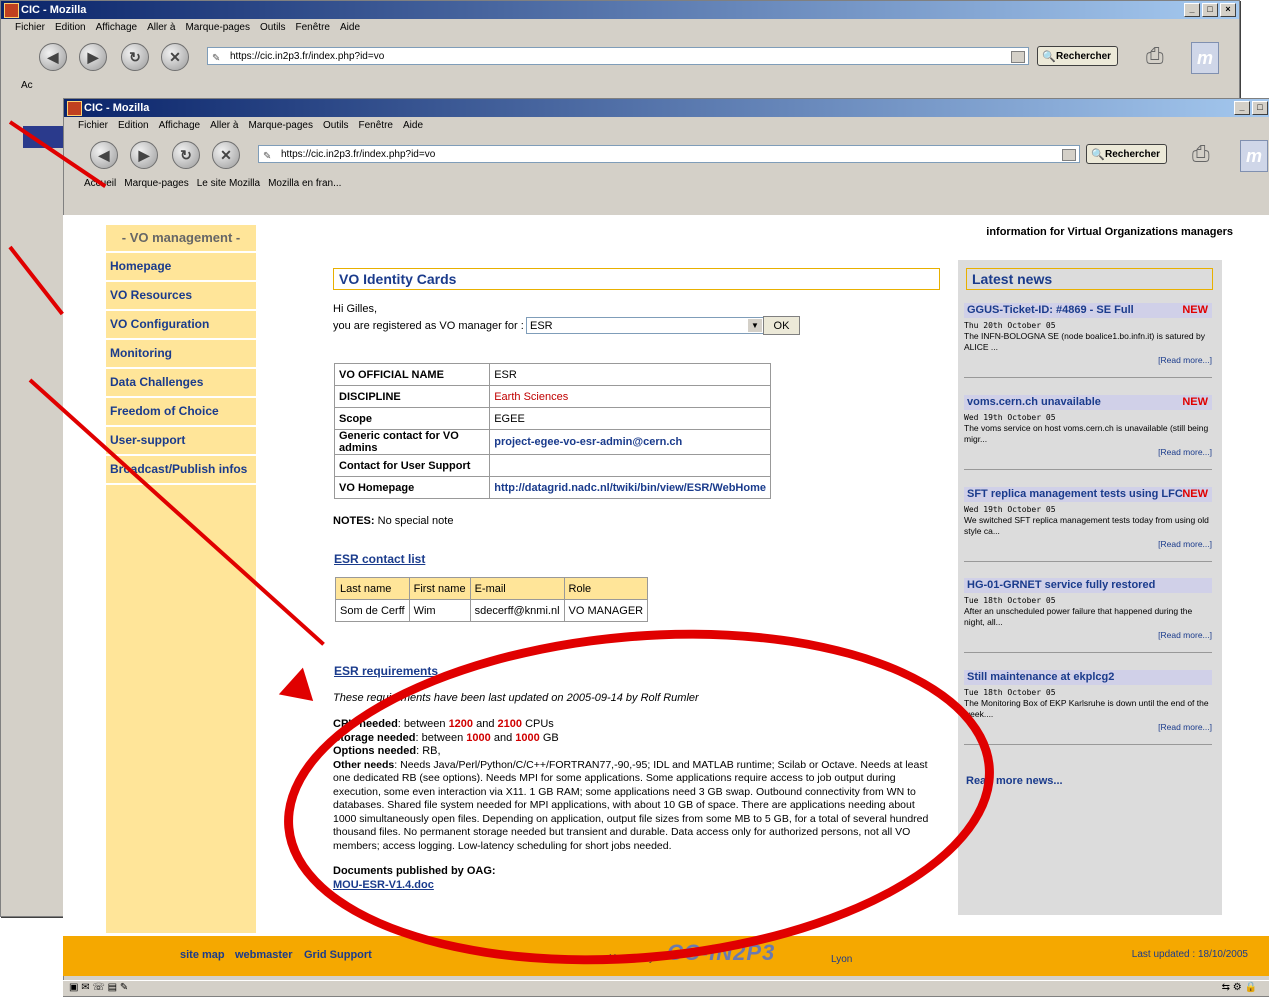 The width and height of the screenshot is (1269, 997). What do you see at coordinates (1254, 156) in the screenshot?
I see `mozilla-throbber-icon: m` at bounding box center [1254, 156].